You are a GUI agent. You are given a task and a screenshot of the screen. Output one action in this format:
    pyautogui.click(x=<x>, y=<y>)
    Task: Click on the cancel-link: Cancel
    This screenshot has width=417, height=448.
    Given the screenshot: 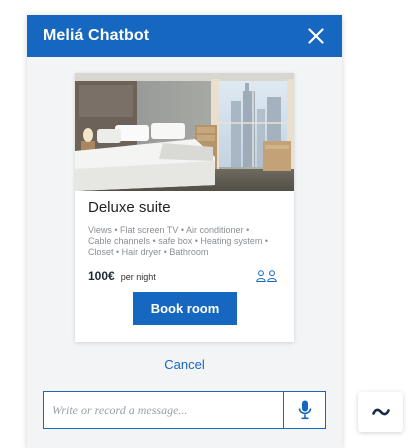 What is the action you would take?
    pyautogui.click(x=184, y=364)
    